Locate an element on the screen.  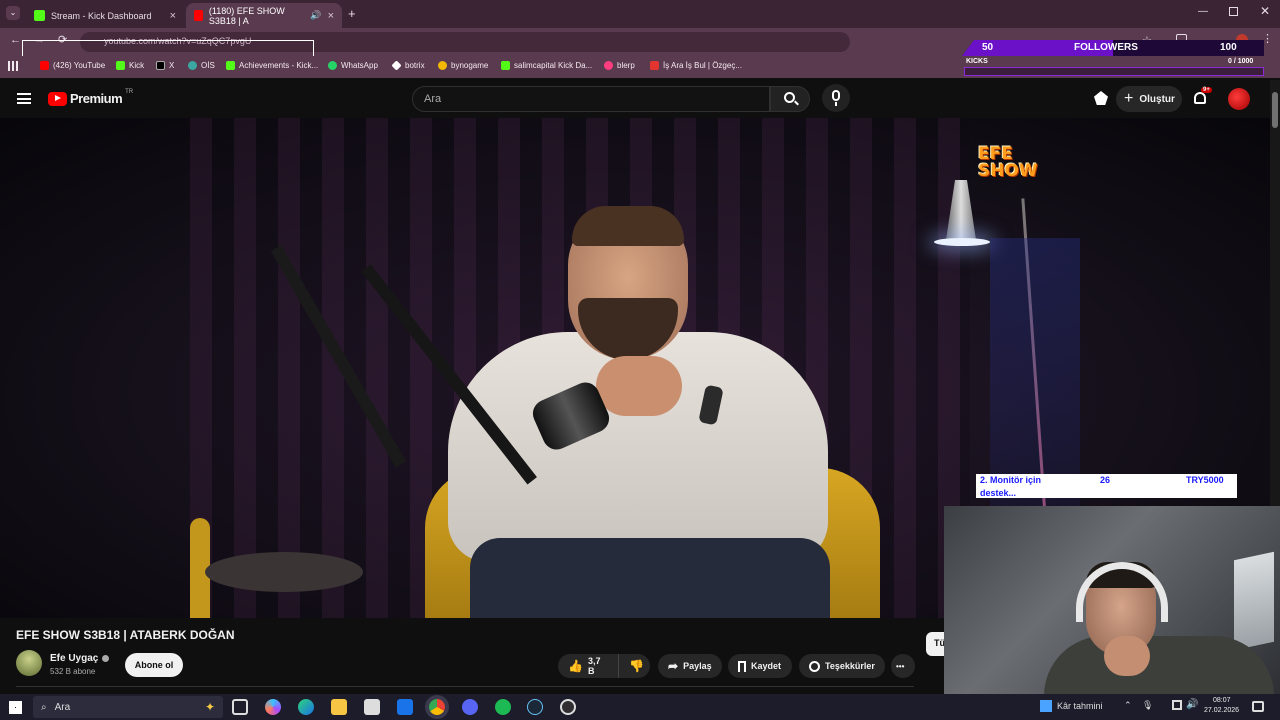
lamp-glow is located at coordinates (962, 242).